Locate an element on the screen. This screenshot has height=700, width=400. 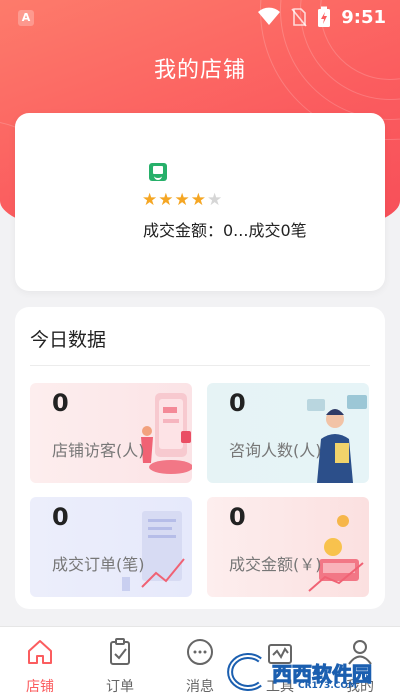
orders-label: 成交订单(笔) is located at coordinates (98, 564).